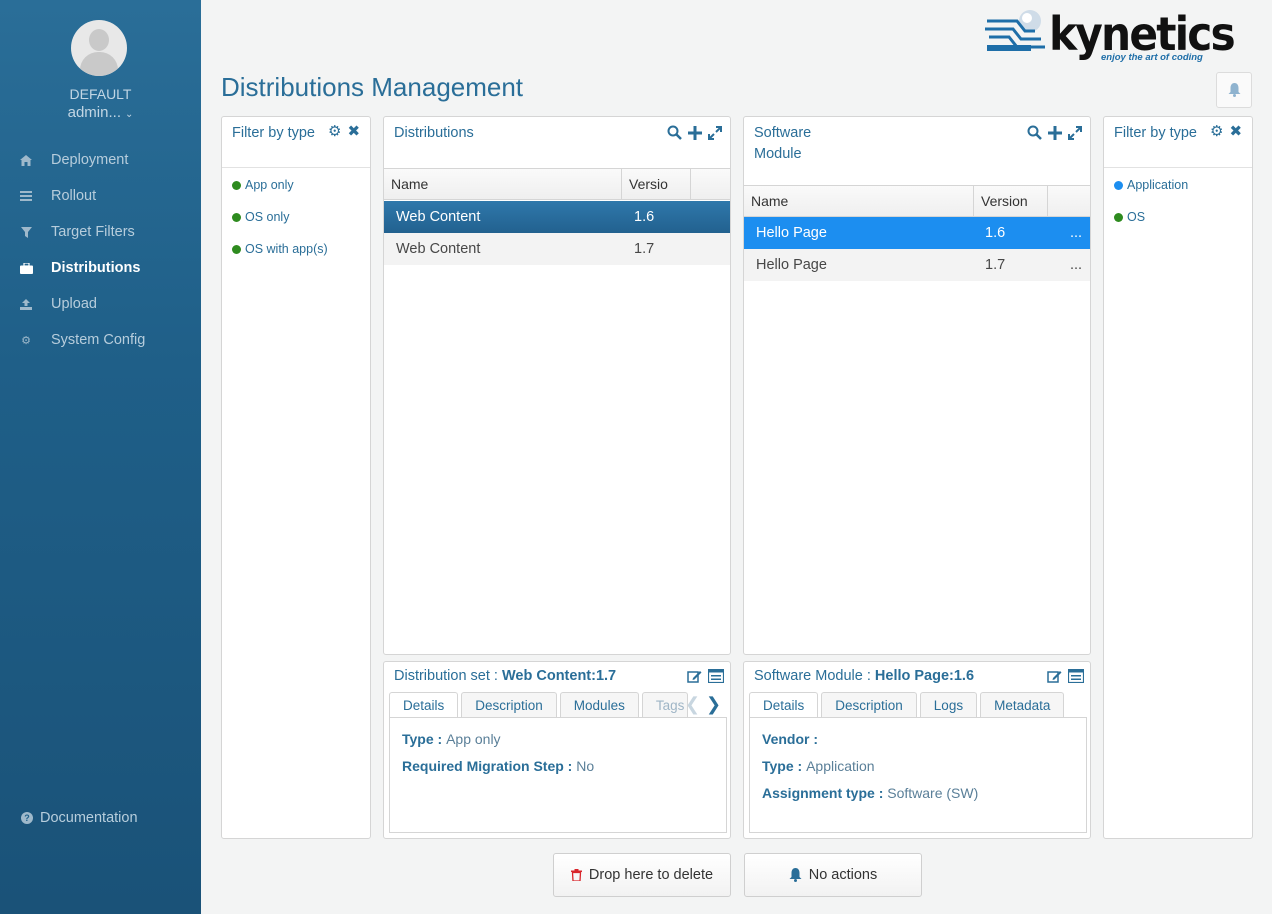 This screenshot has width=1272, height=914. I want to click on details-title: Software Module : Hello Page:1.6, so click(864, 676).